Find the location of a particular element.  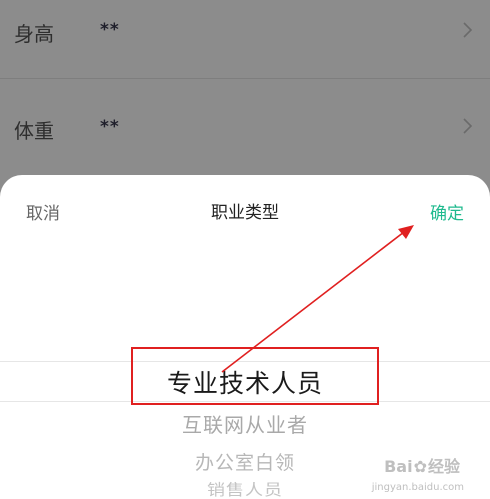

paw-icon: ✿ is located at coordinates (420, 466).